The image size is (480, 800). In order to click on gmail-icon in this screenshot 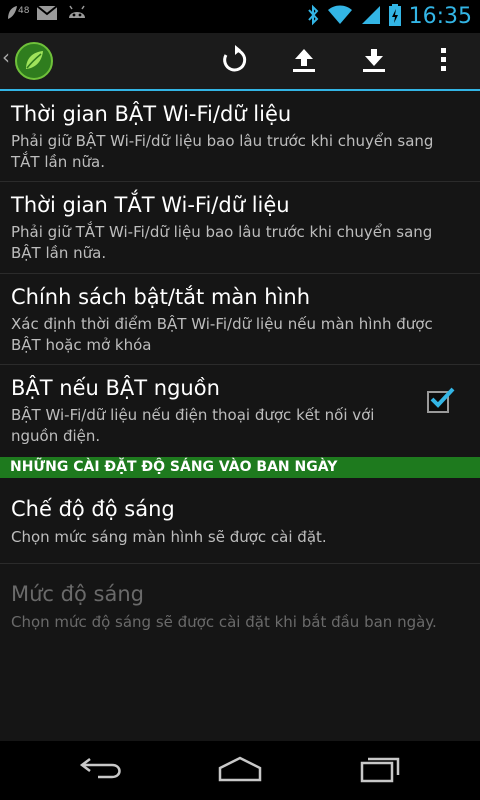, I will do `click(47, 15)`.